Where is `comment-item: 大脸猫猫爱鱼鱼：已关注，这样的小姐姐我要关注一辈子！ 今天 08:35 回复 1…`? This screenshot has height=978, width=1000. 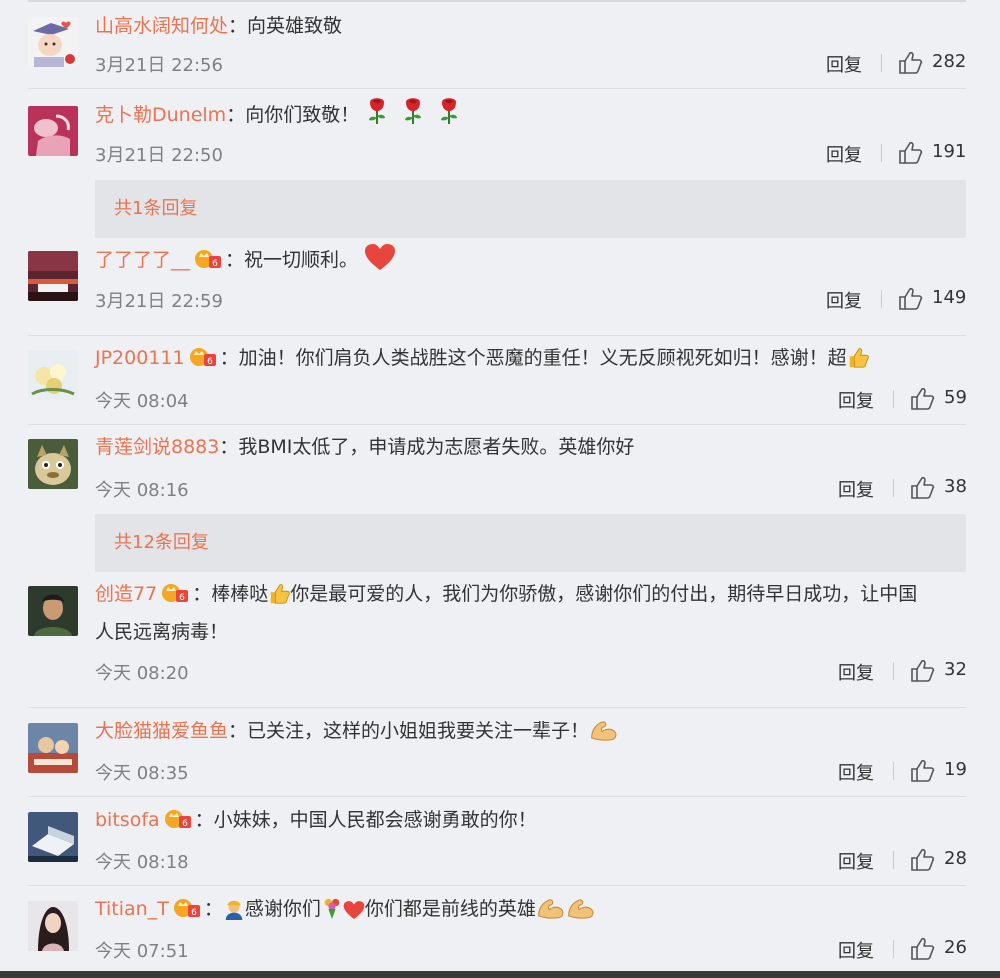 comment-item: 大脸猫猫爱鱼鱼：已关注，这样的小姐姐我要关注一辈子！ 今天 08:35 回复 1… is located at coordinates (500, 752).